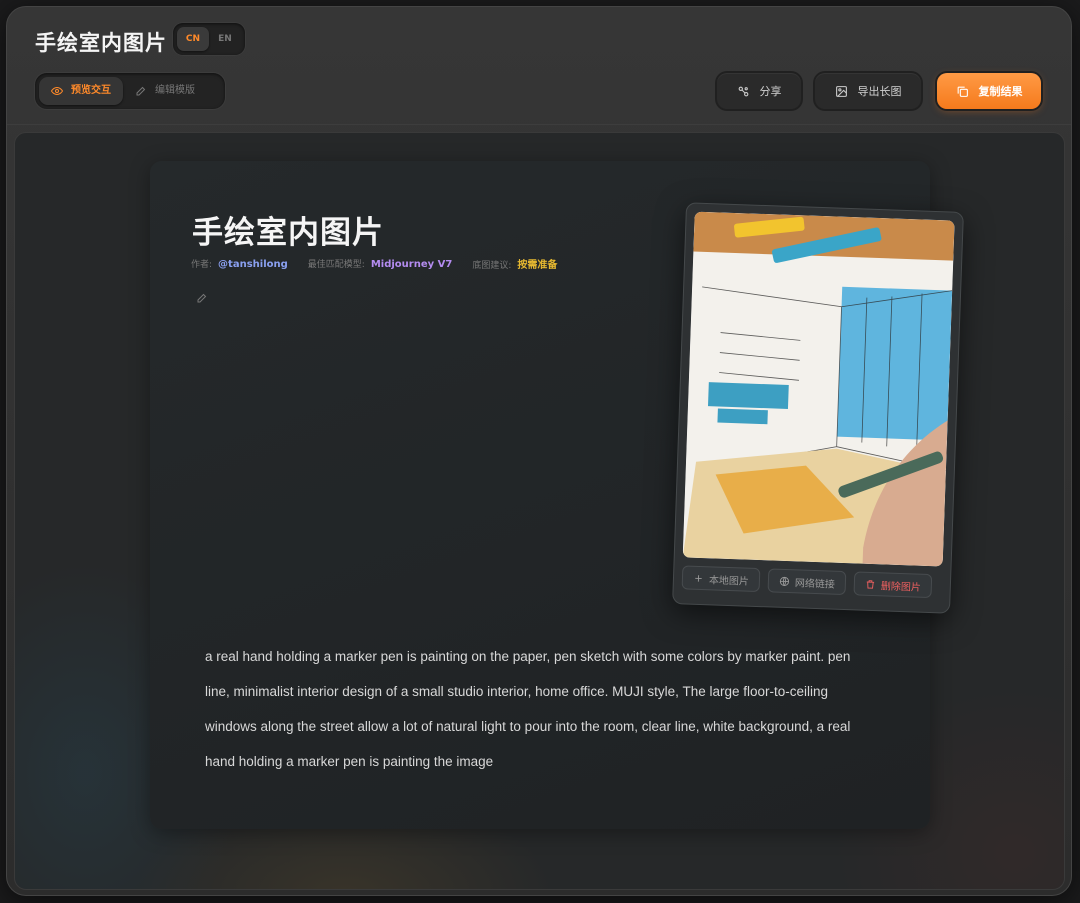  Describe the element at coordinates (870, 584) in the screenshot. I see `trash-icon` at that location.